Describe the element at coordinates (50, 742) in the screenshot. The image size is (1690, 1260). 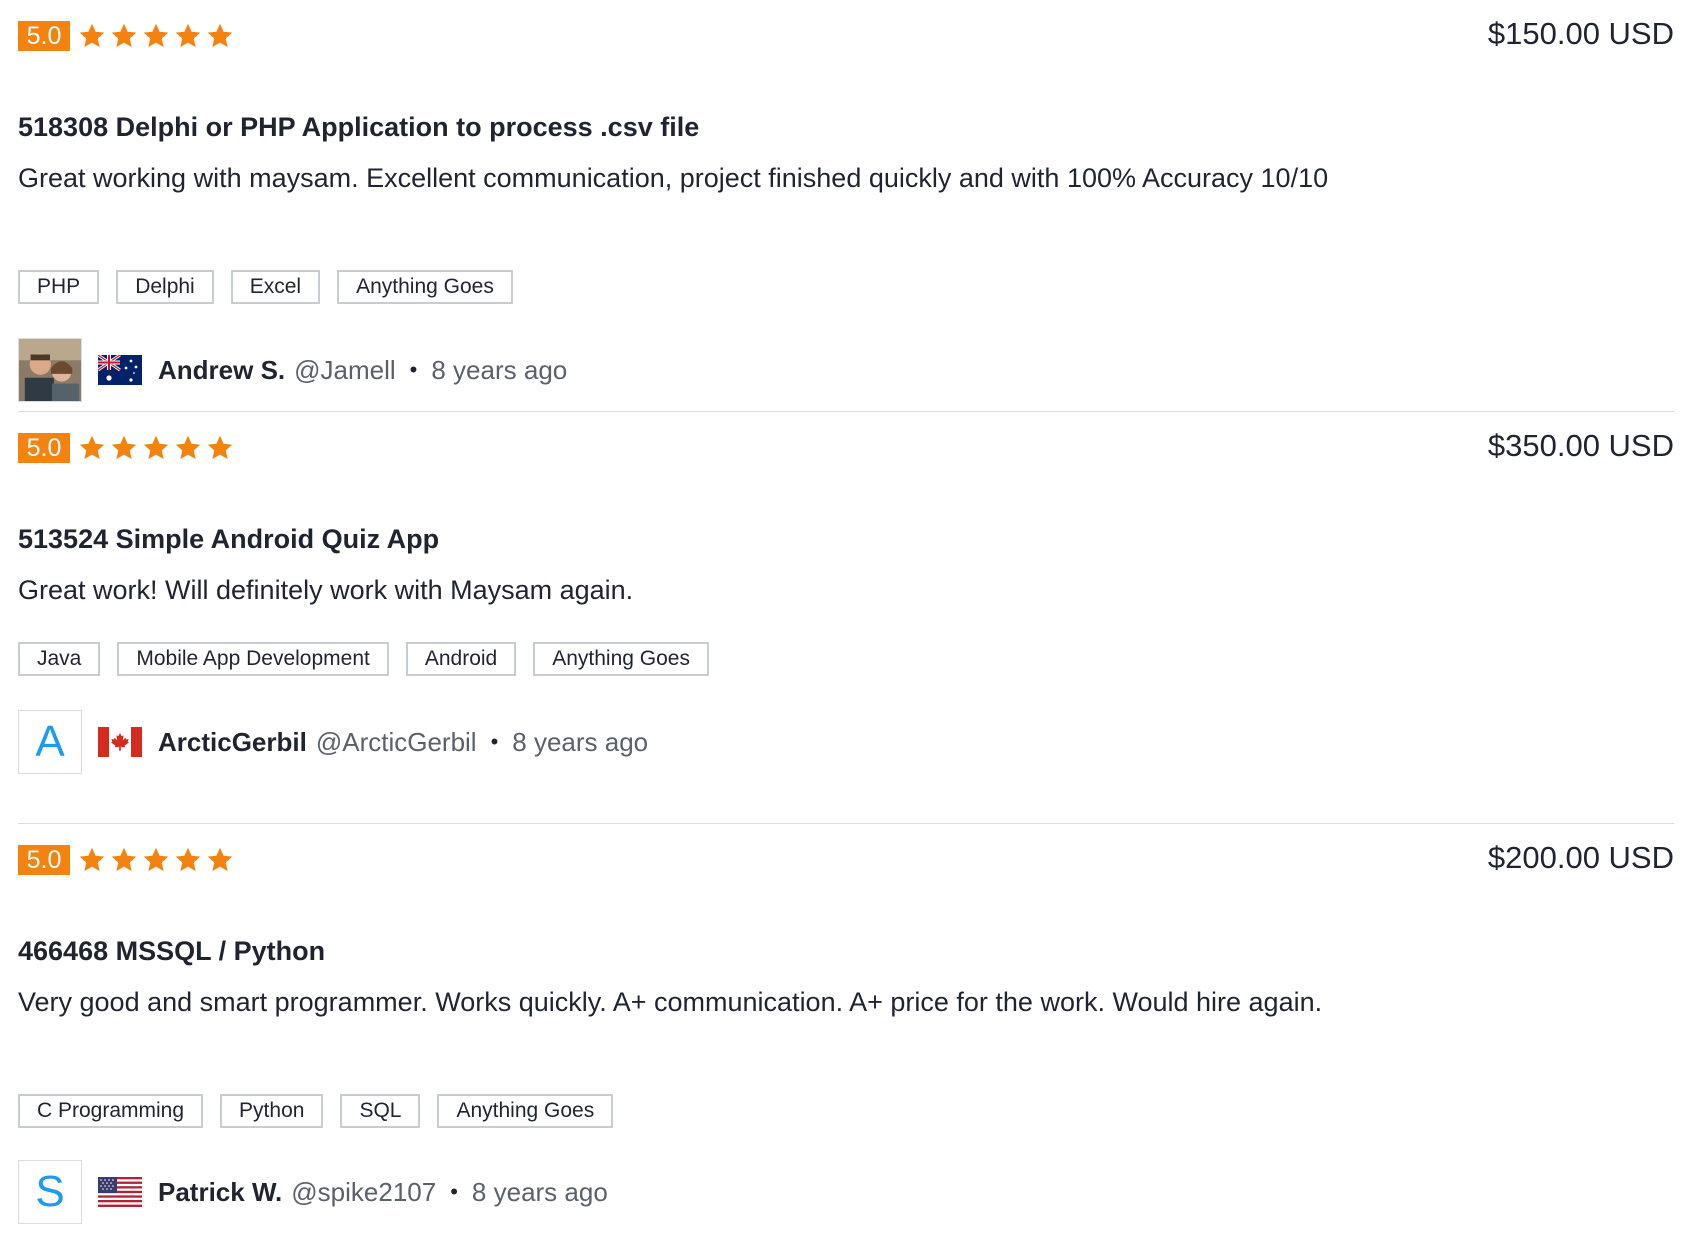
I see `avatar: A` at that location.